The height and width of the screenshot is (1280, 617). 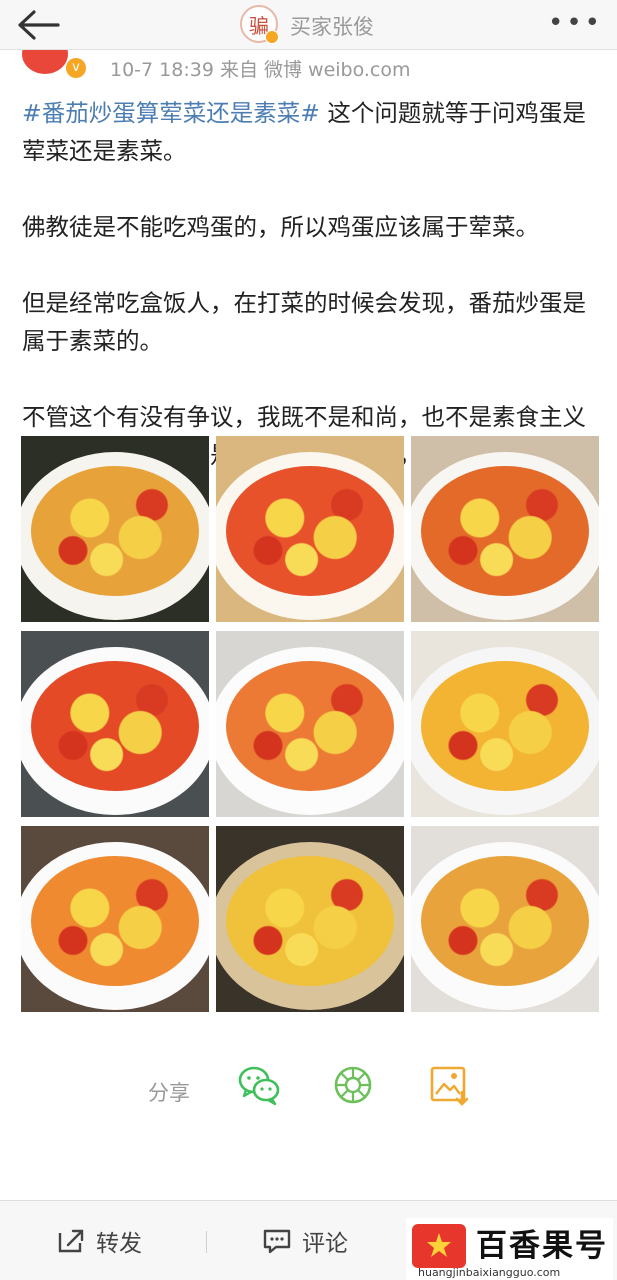 I want to click on verified-badge-icon, so click(x=272, y=37).